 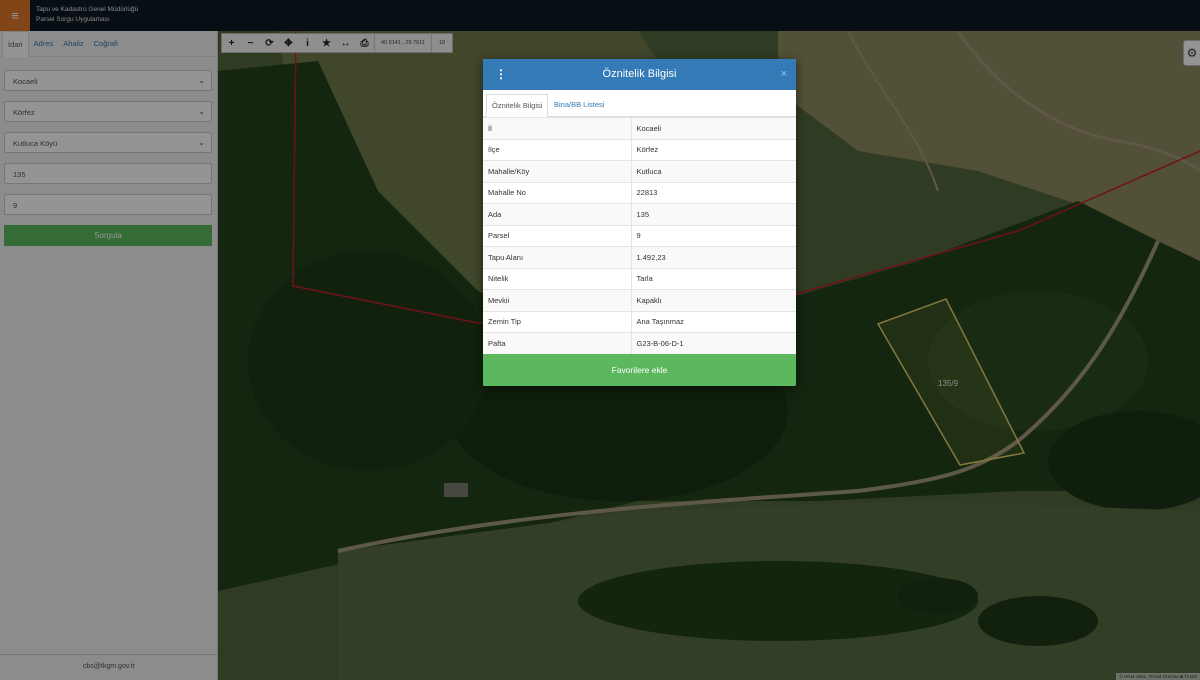 I want to click on tab-bina-listesi: Bina/BB Listesi, so click(x=579, y=105).